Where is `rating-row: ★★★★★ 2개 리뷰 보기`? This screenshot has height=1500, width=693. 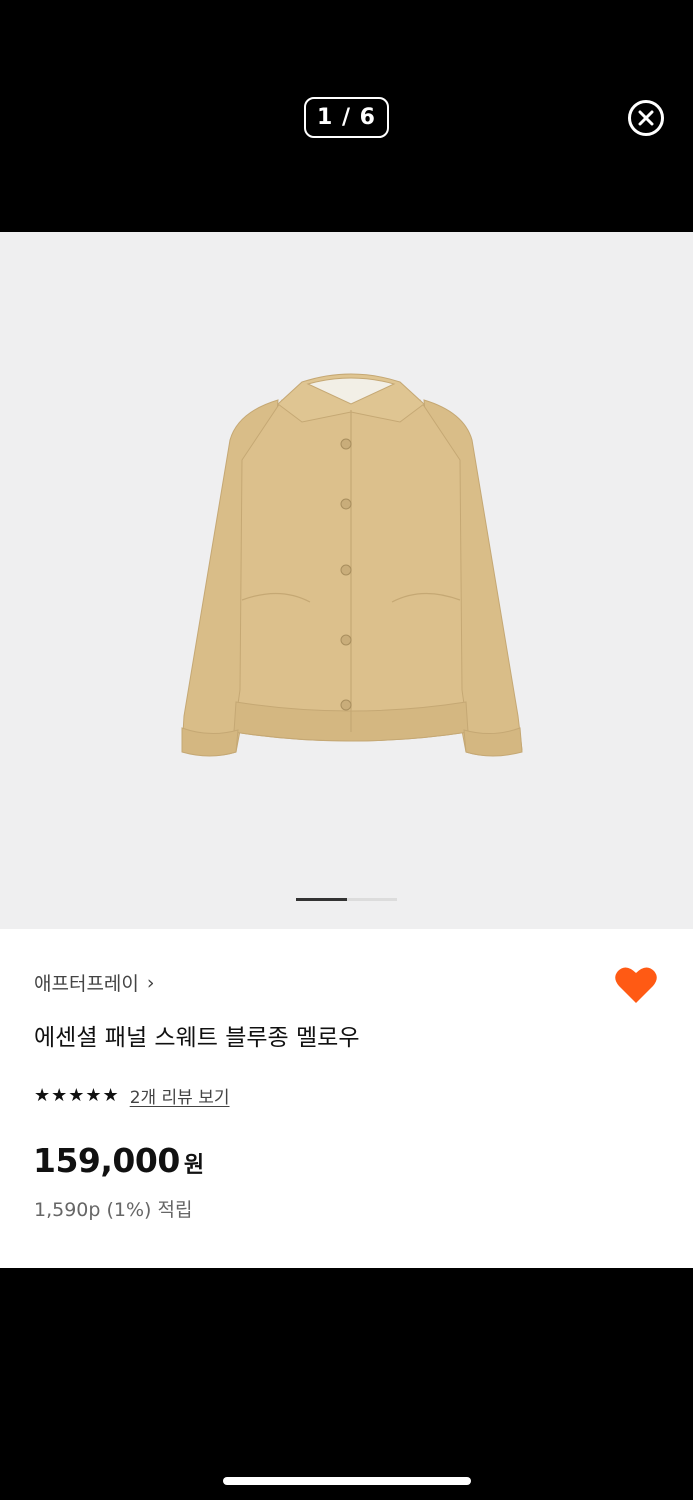
rating-row: ★★★★★ 2개 리뷰 보기 is located at coordinates (132, 1095).